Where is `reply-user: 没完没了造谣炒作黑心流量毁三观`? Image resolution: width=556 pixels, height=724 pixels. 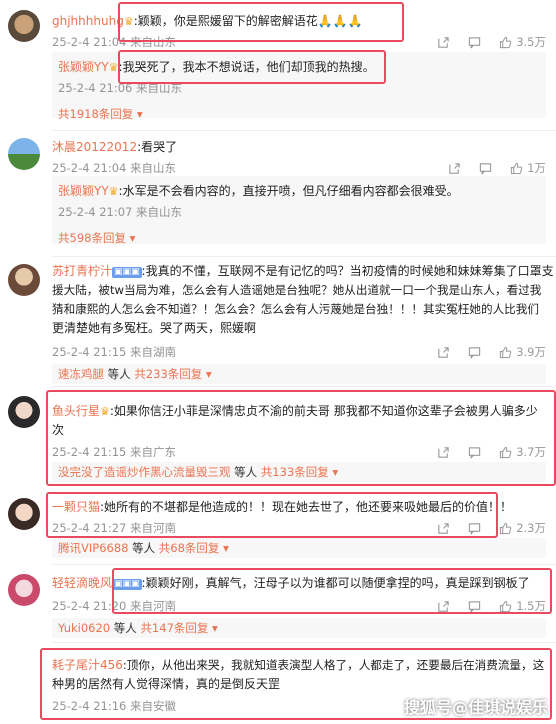
reply-user: 没完没了造谣炒作黑心流量毁三观 is located at coordinates (144, 472).